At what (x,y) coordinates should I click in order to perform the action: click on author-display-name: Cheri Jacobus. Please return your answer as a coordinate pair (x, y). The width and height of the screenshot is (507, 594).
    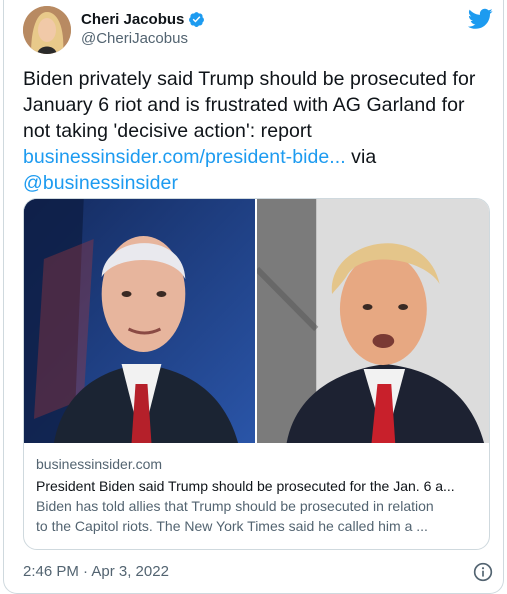
    Looking at the image, I should click on (132, 19).